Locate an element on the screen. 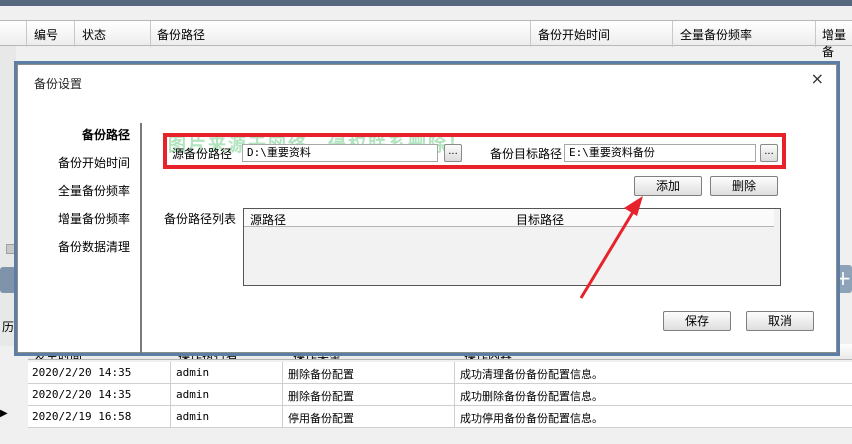 The height and width of the screenshot is (444, 852). arrow-head-icon is located at coordinates (633, 206).